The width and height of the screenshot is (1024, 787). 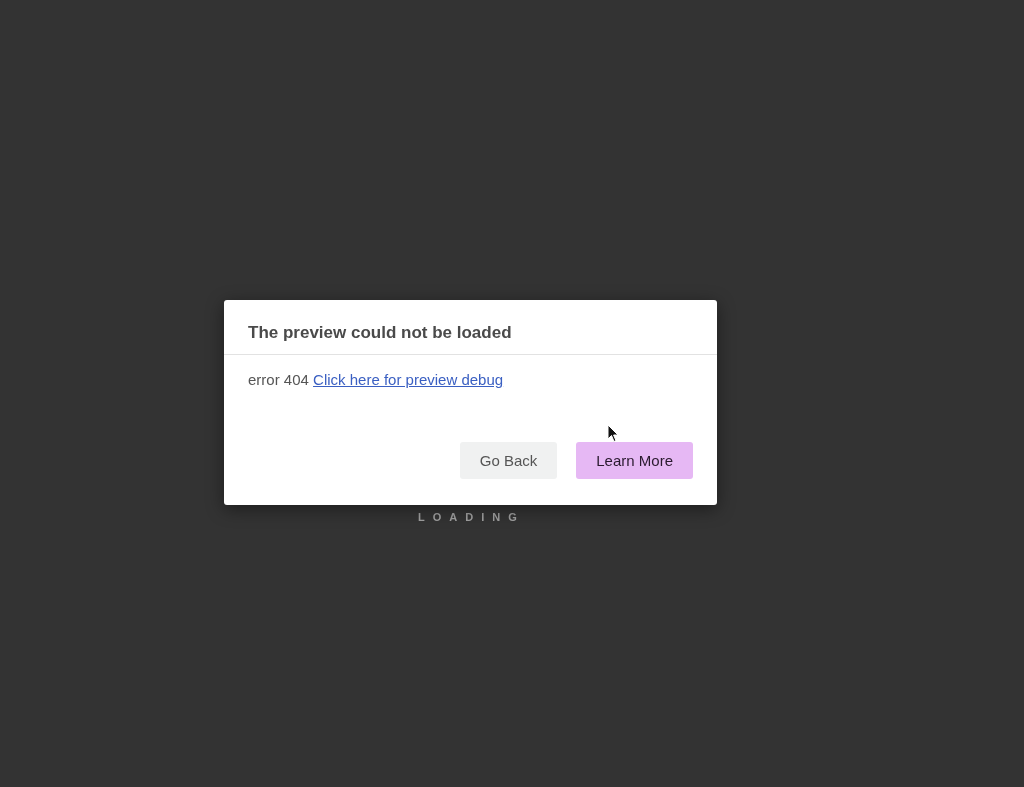 What do you see at coordinates (471, 517) in the screenshot?
I see `loading-label: LOADING` at bounding box center [471, 517].